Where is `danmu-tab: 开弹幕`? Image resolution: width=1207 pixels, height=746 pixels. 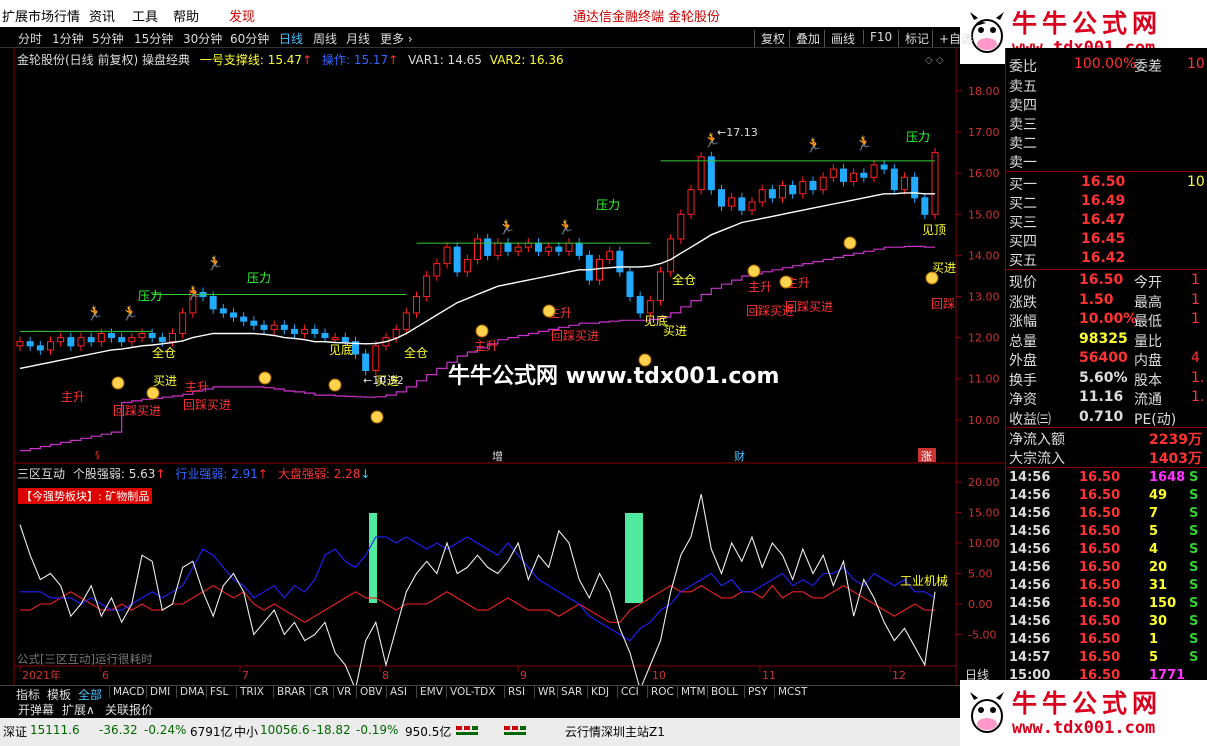
danmu-tab: 开弹幕 is located at coordinates (36, 709).